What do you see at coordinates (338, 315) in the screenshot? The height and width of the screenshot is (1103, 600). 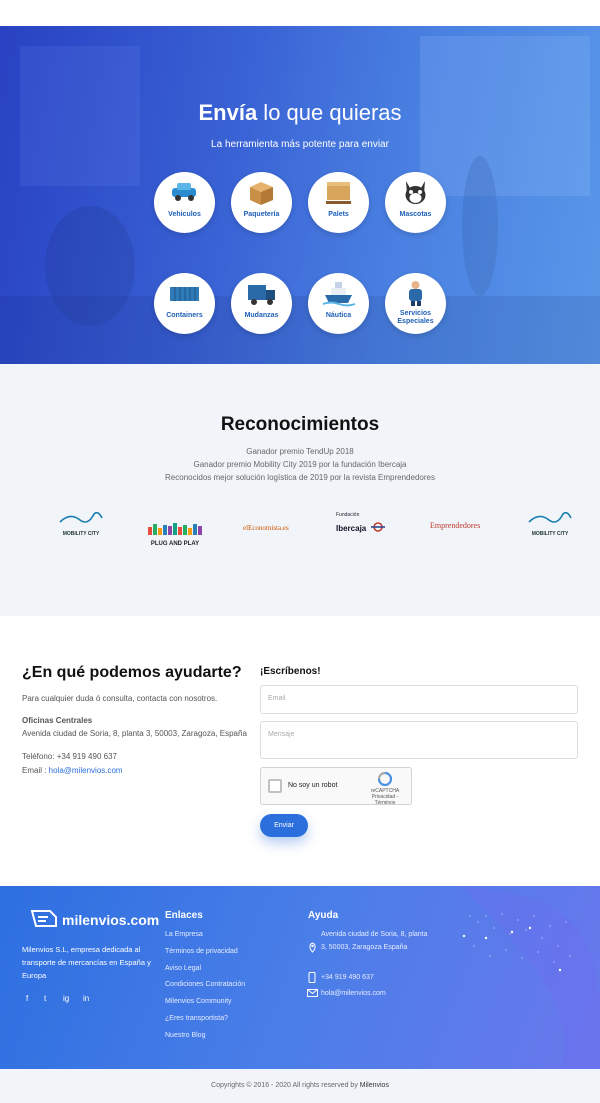 I see `category-label: Náutica` at bounding box center [338, 315].